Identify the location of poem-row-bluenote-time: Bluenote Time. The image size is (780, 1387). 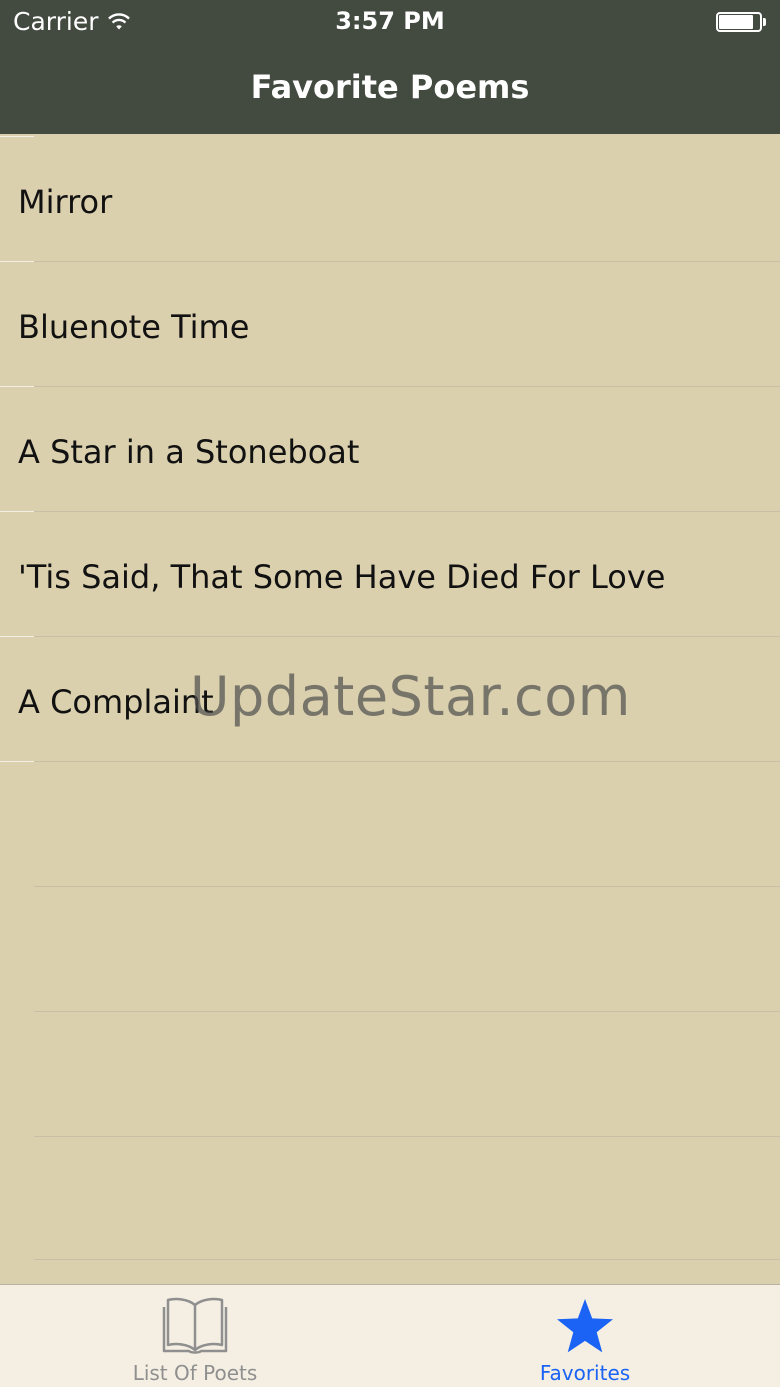
(390, 323).